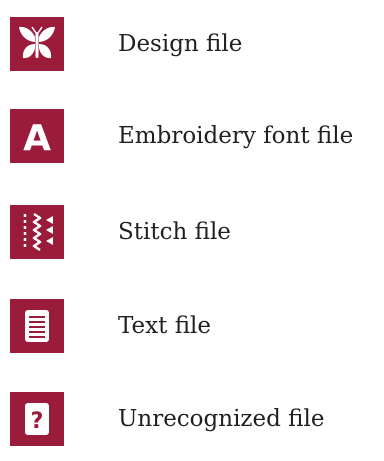  I want to click on legend-row-embroidery-font-file: A Embroidery font file, so click(181, 136).